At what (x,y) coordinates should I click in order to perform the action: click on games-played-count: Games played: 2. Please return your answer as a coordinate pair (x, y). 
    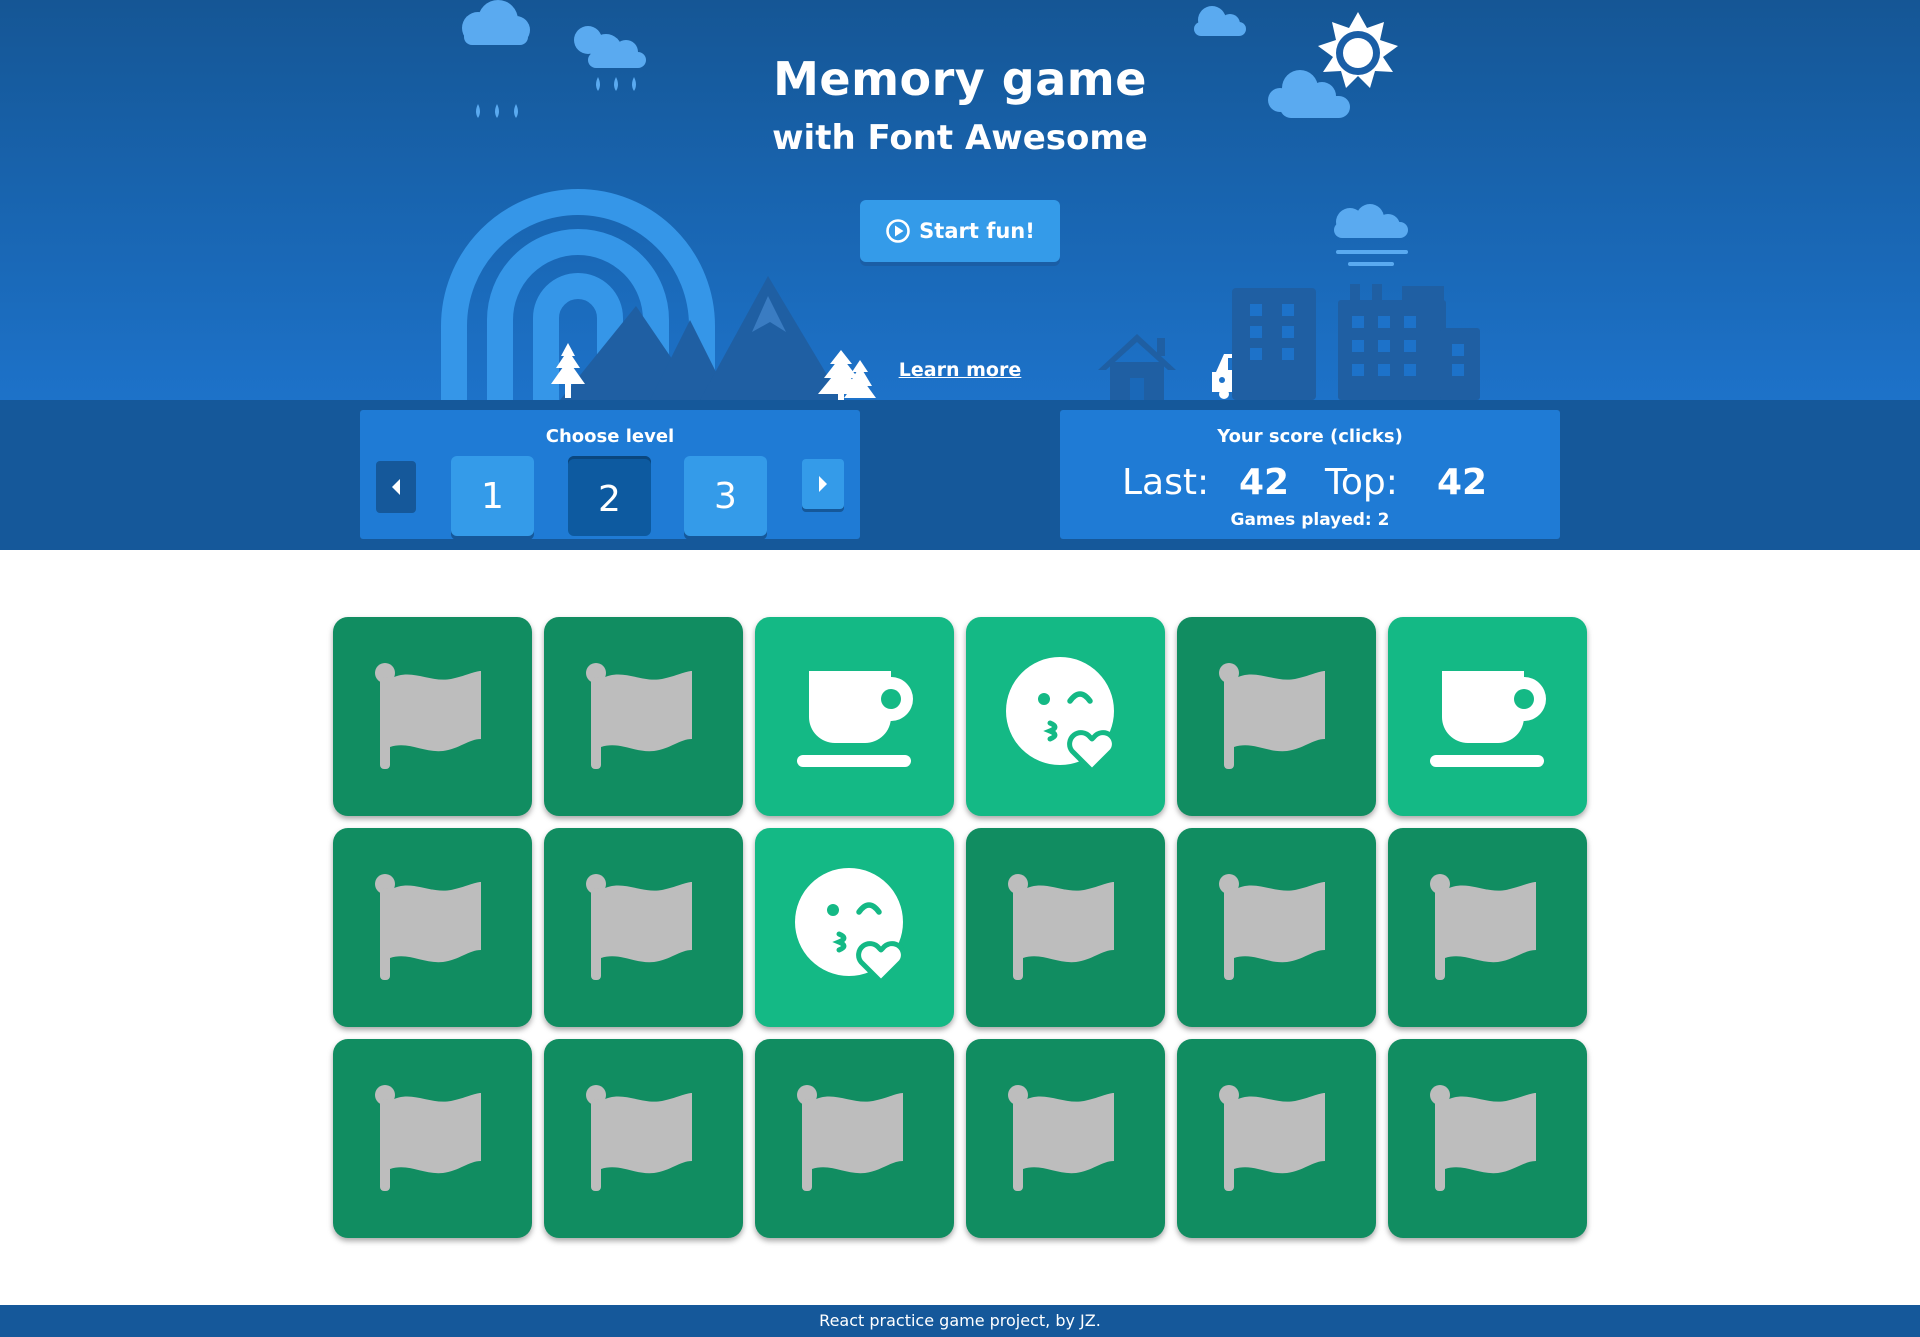
    Looking at the image, I should click on (1310, 520).